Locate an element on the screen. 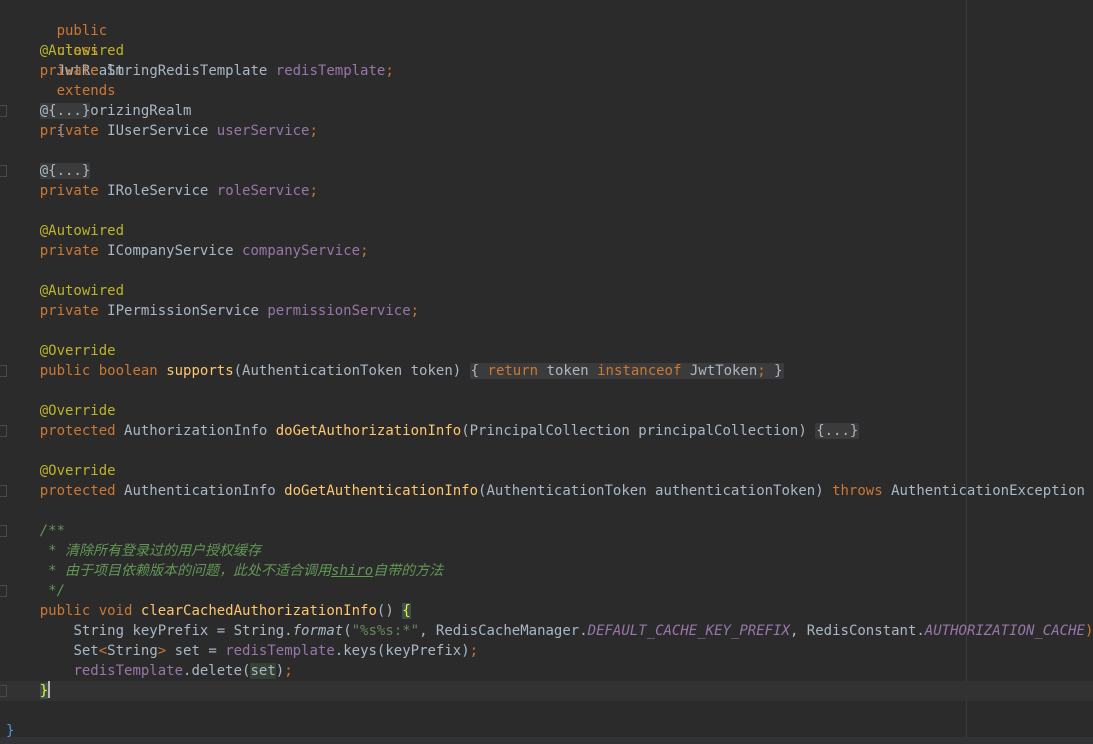  inline-fold-region: { return token instanceof JwtToken; } is located at coordinates (626, 371).